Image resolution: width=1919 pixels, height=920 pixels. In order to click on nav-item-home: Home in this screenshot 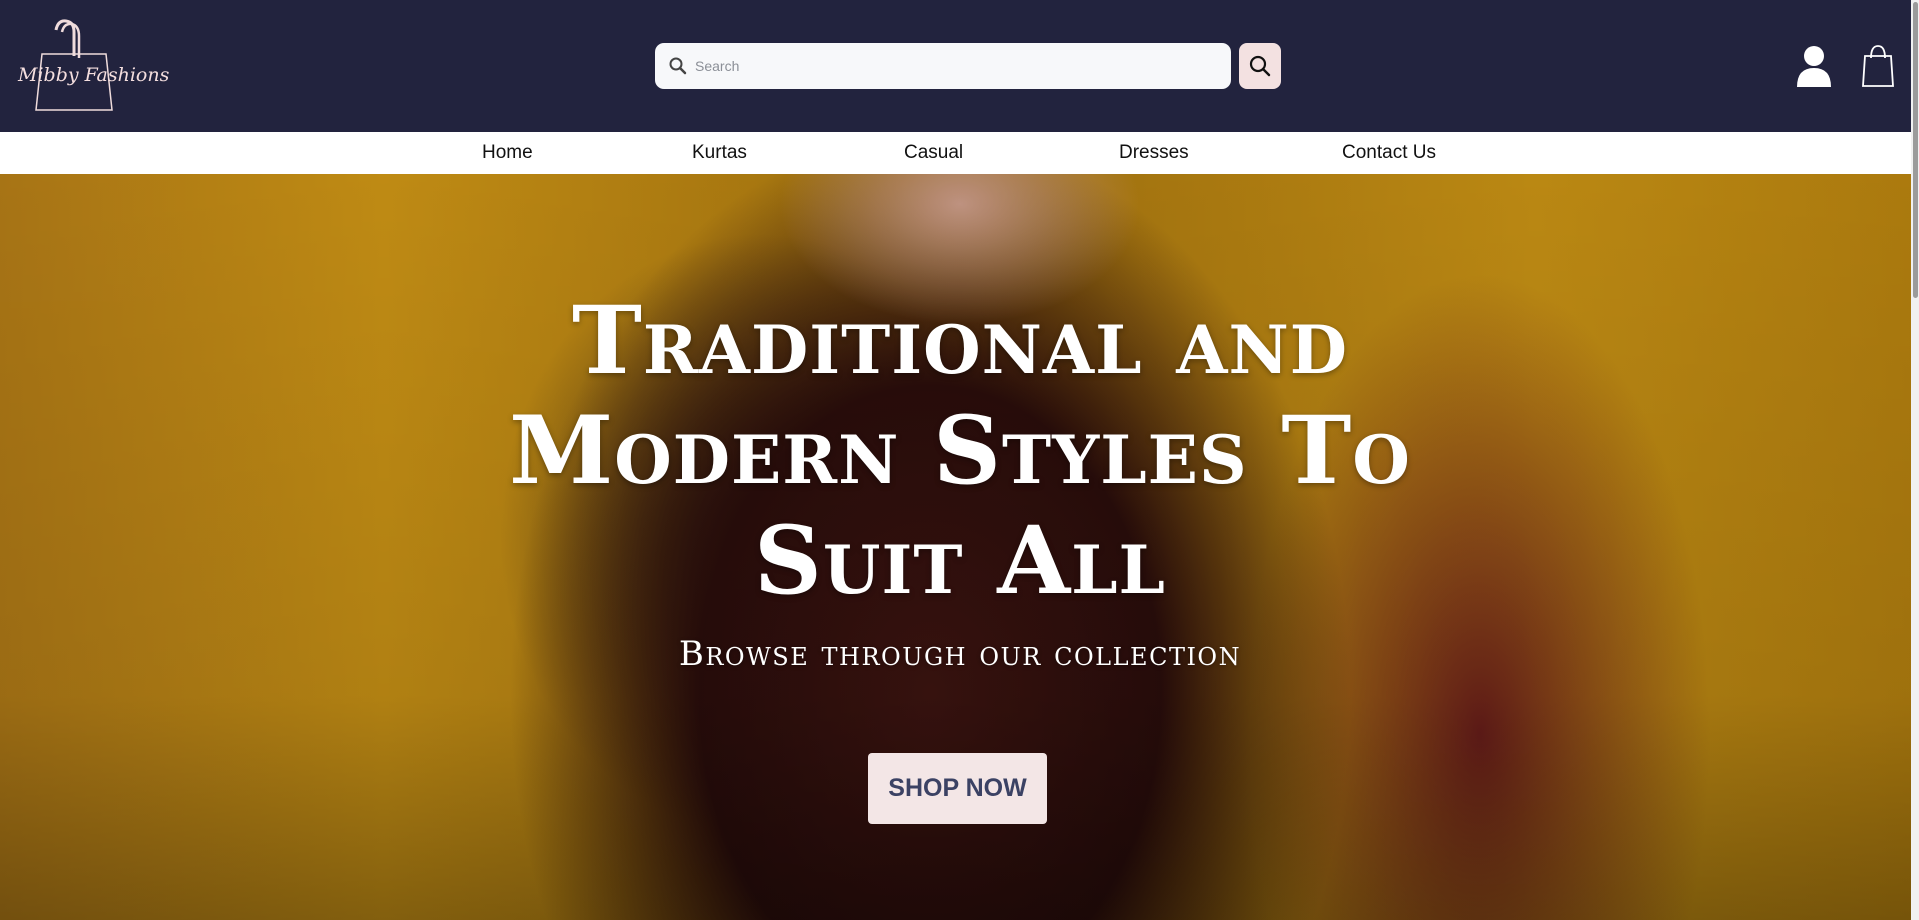, I will do `click(507, 153)`.